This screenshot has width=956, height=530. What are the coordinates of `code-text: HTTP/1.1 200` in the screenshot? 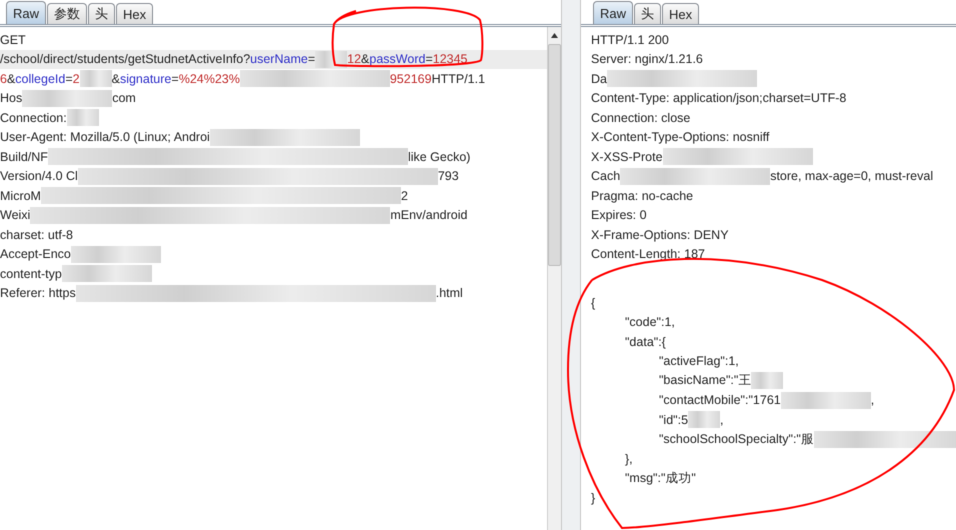 It's located at (630, 39).